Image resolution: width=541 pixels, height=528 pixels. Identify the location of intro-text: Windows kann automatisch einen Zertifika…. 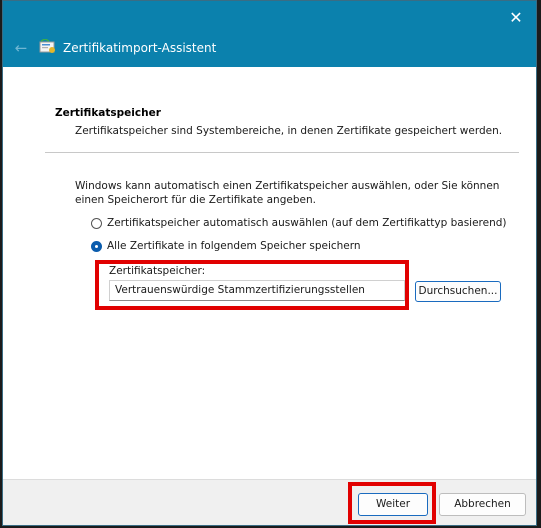
(287, 193).